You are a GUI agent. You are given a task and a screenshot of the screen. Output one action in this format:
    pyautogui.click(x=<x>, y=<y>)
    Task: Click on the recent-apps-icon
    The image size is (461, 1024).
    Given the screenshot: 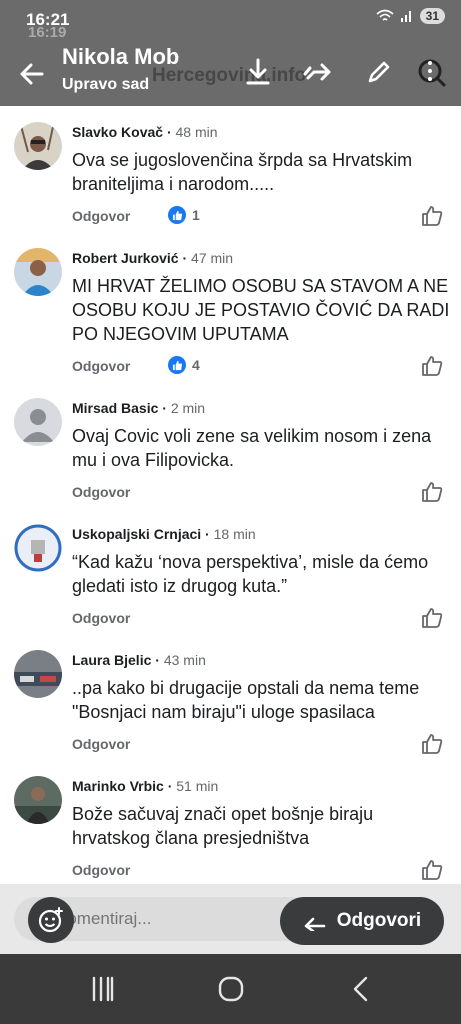 What is the action you would take?
    pyautogui.click(x=103, y=989)
    